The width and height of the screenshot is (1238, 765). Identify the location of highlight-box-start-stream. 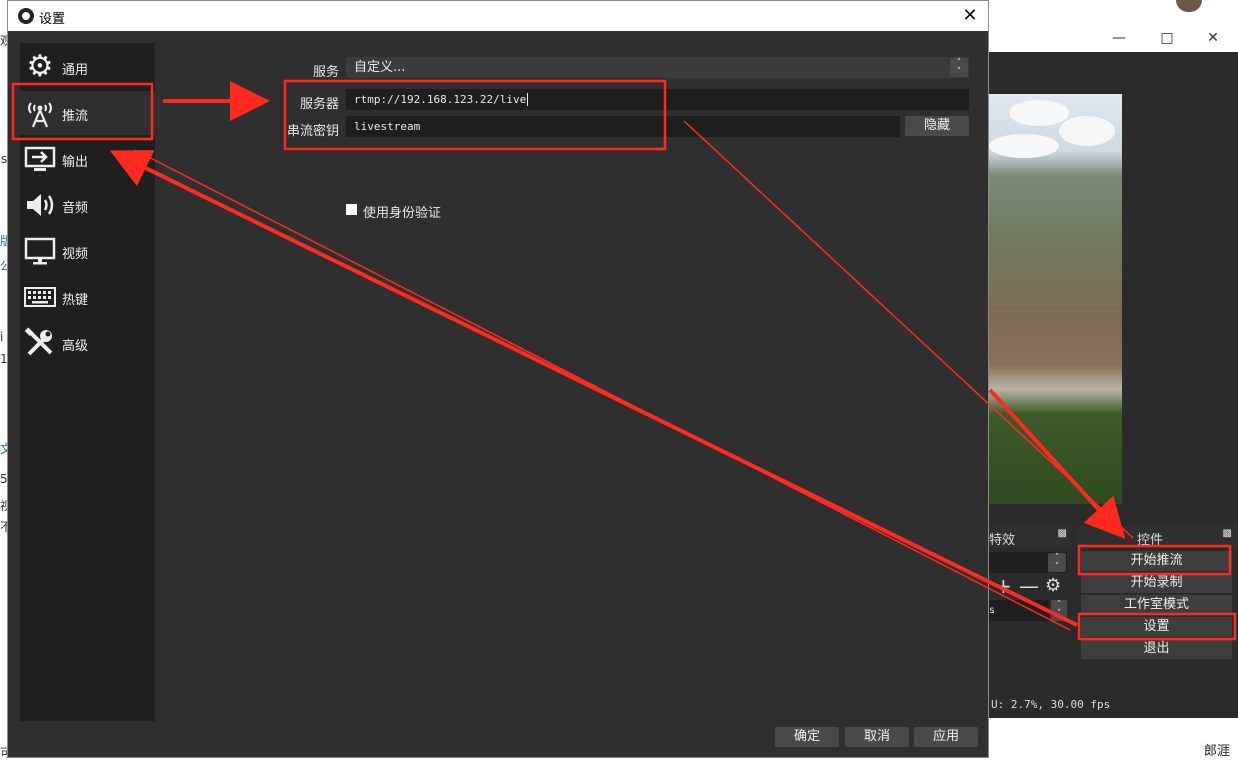
(1154, 560).